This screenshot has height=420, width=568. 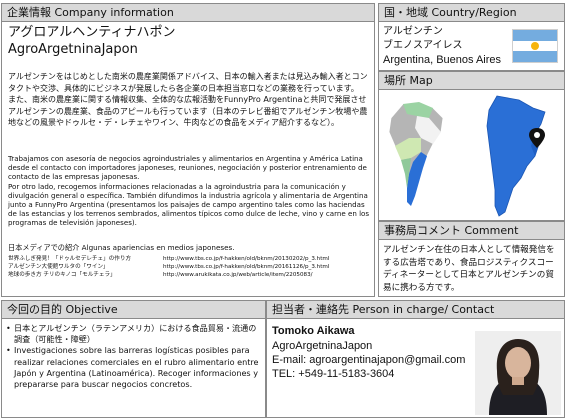 I want to click on contact-photo-avatar, so click(x=518, y=373).